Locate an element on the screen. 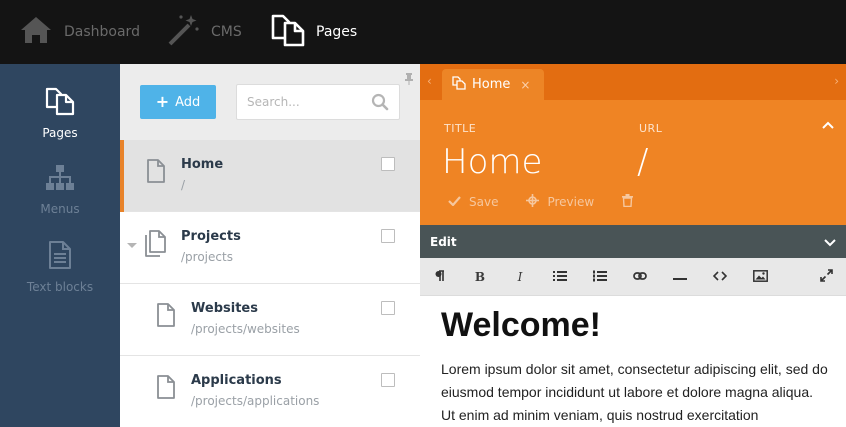  chevron-up-icon is located at coordinates (828, 123).